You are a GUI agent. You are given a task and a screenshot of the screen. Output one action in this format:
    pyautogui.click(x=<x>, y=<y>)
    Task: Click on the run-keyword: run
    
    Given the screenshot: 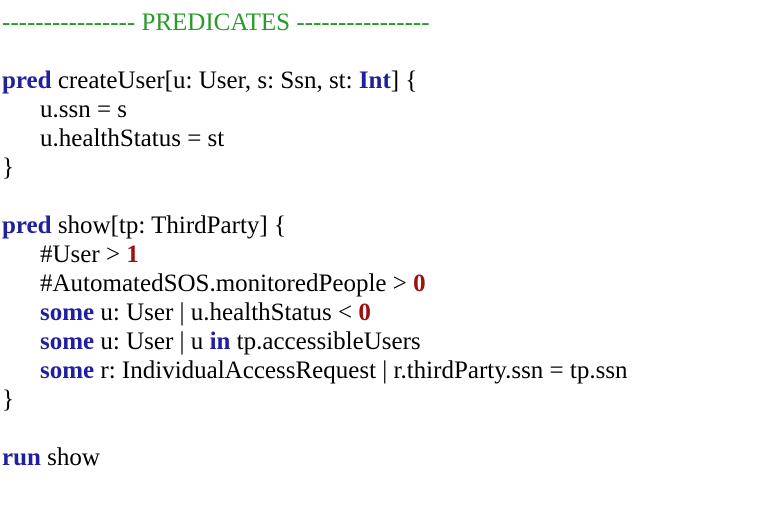 What is the action you would take?
    pyautogui.click(x=21, y=457)
    